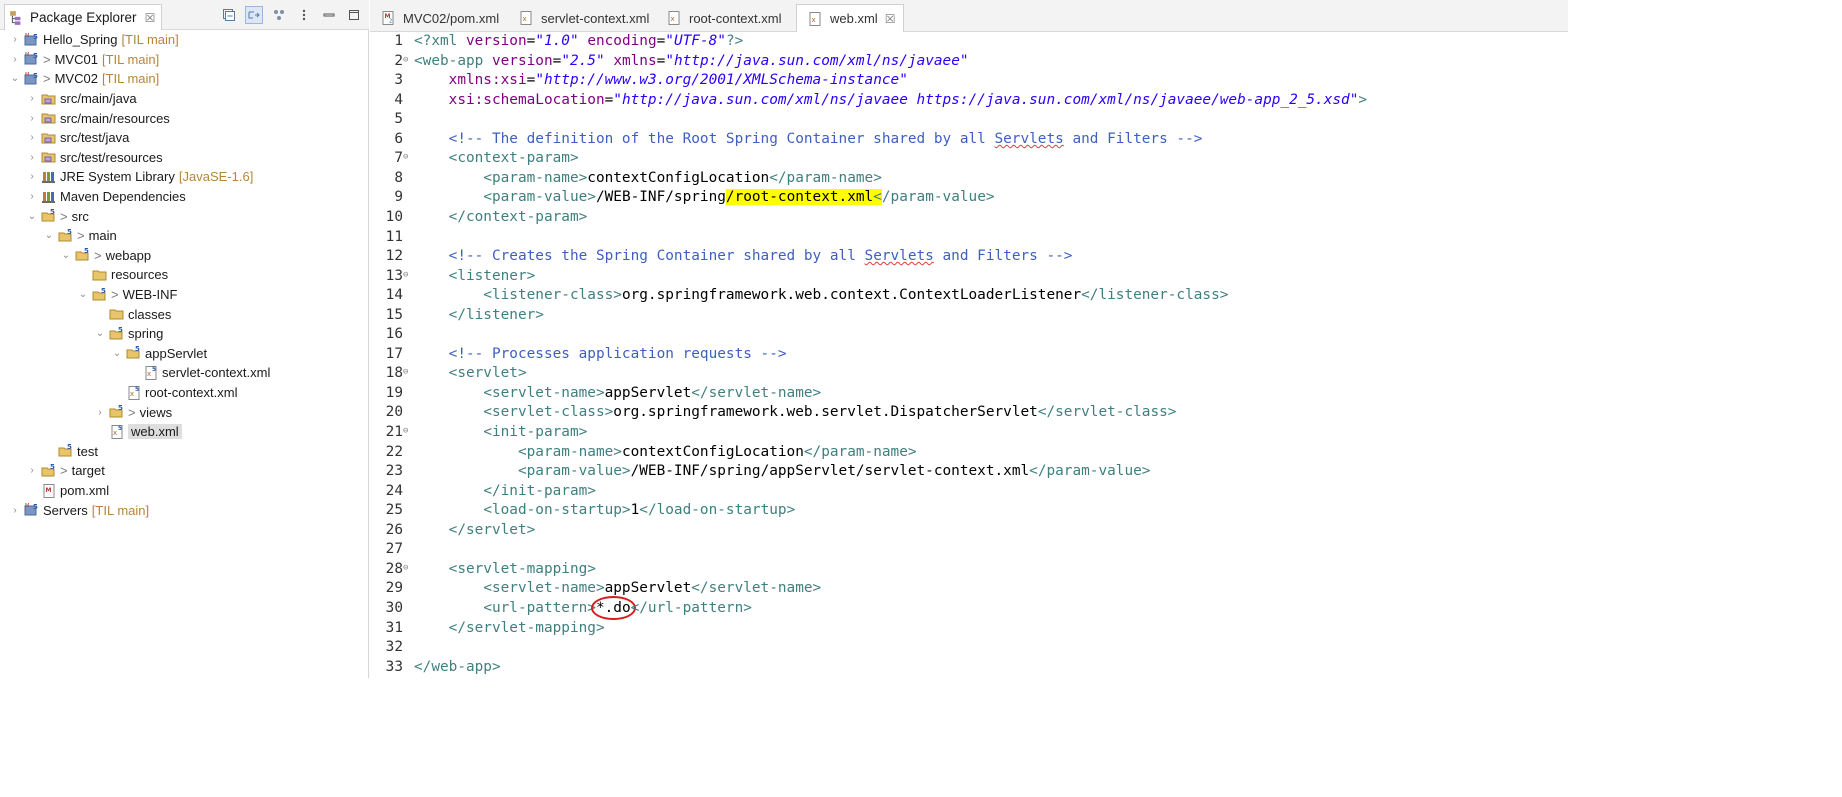 The width and height of the screenshot is (1842, 797). I want to click on line-number: 23, so click(394, 471).